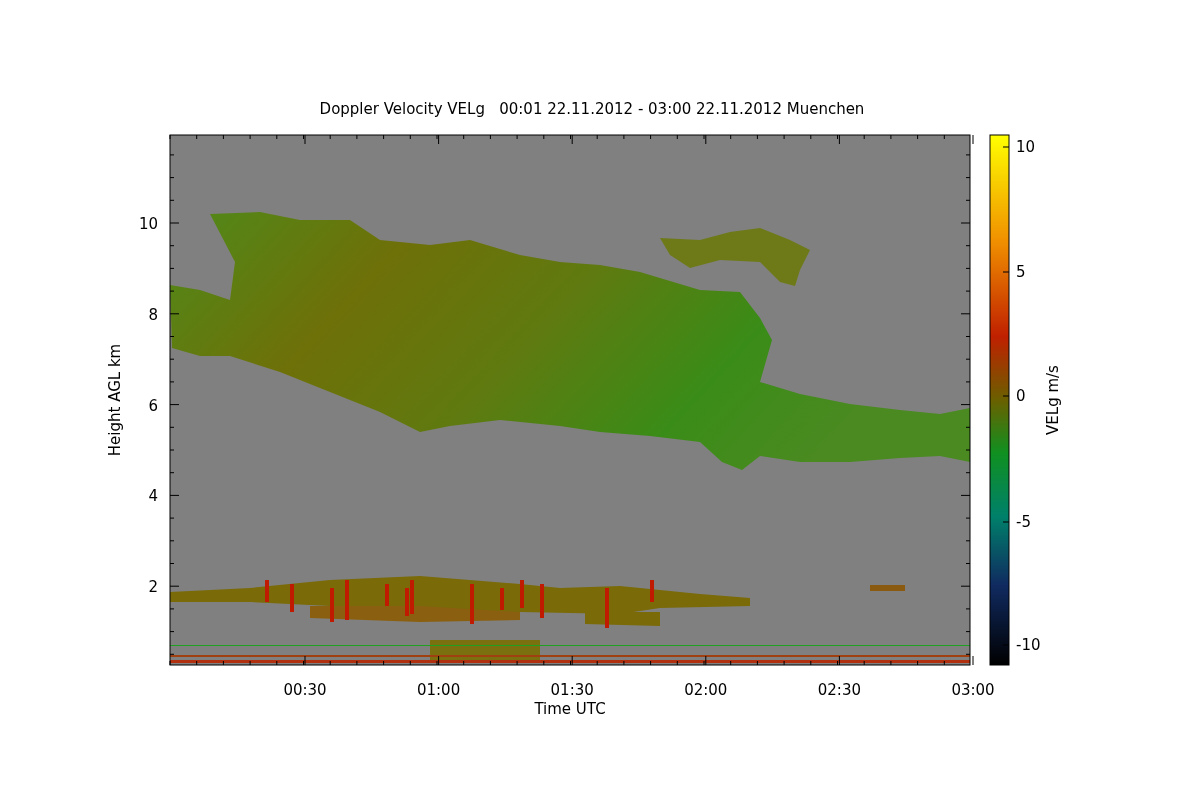 The image size is (1200, 800). I want to click on x-axis-label: Time UTC, so click(570, 709).